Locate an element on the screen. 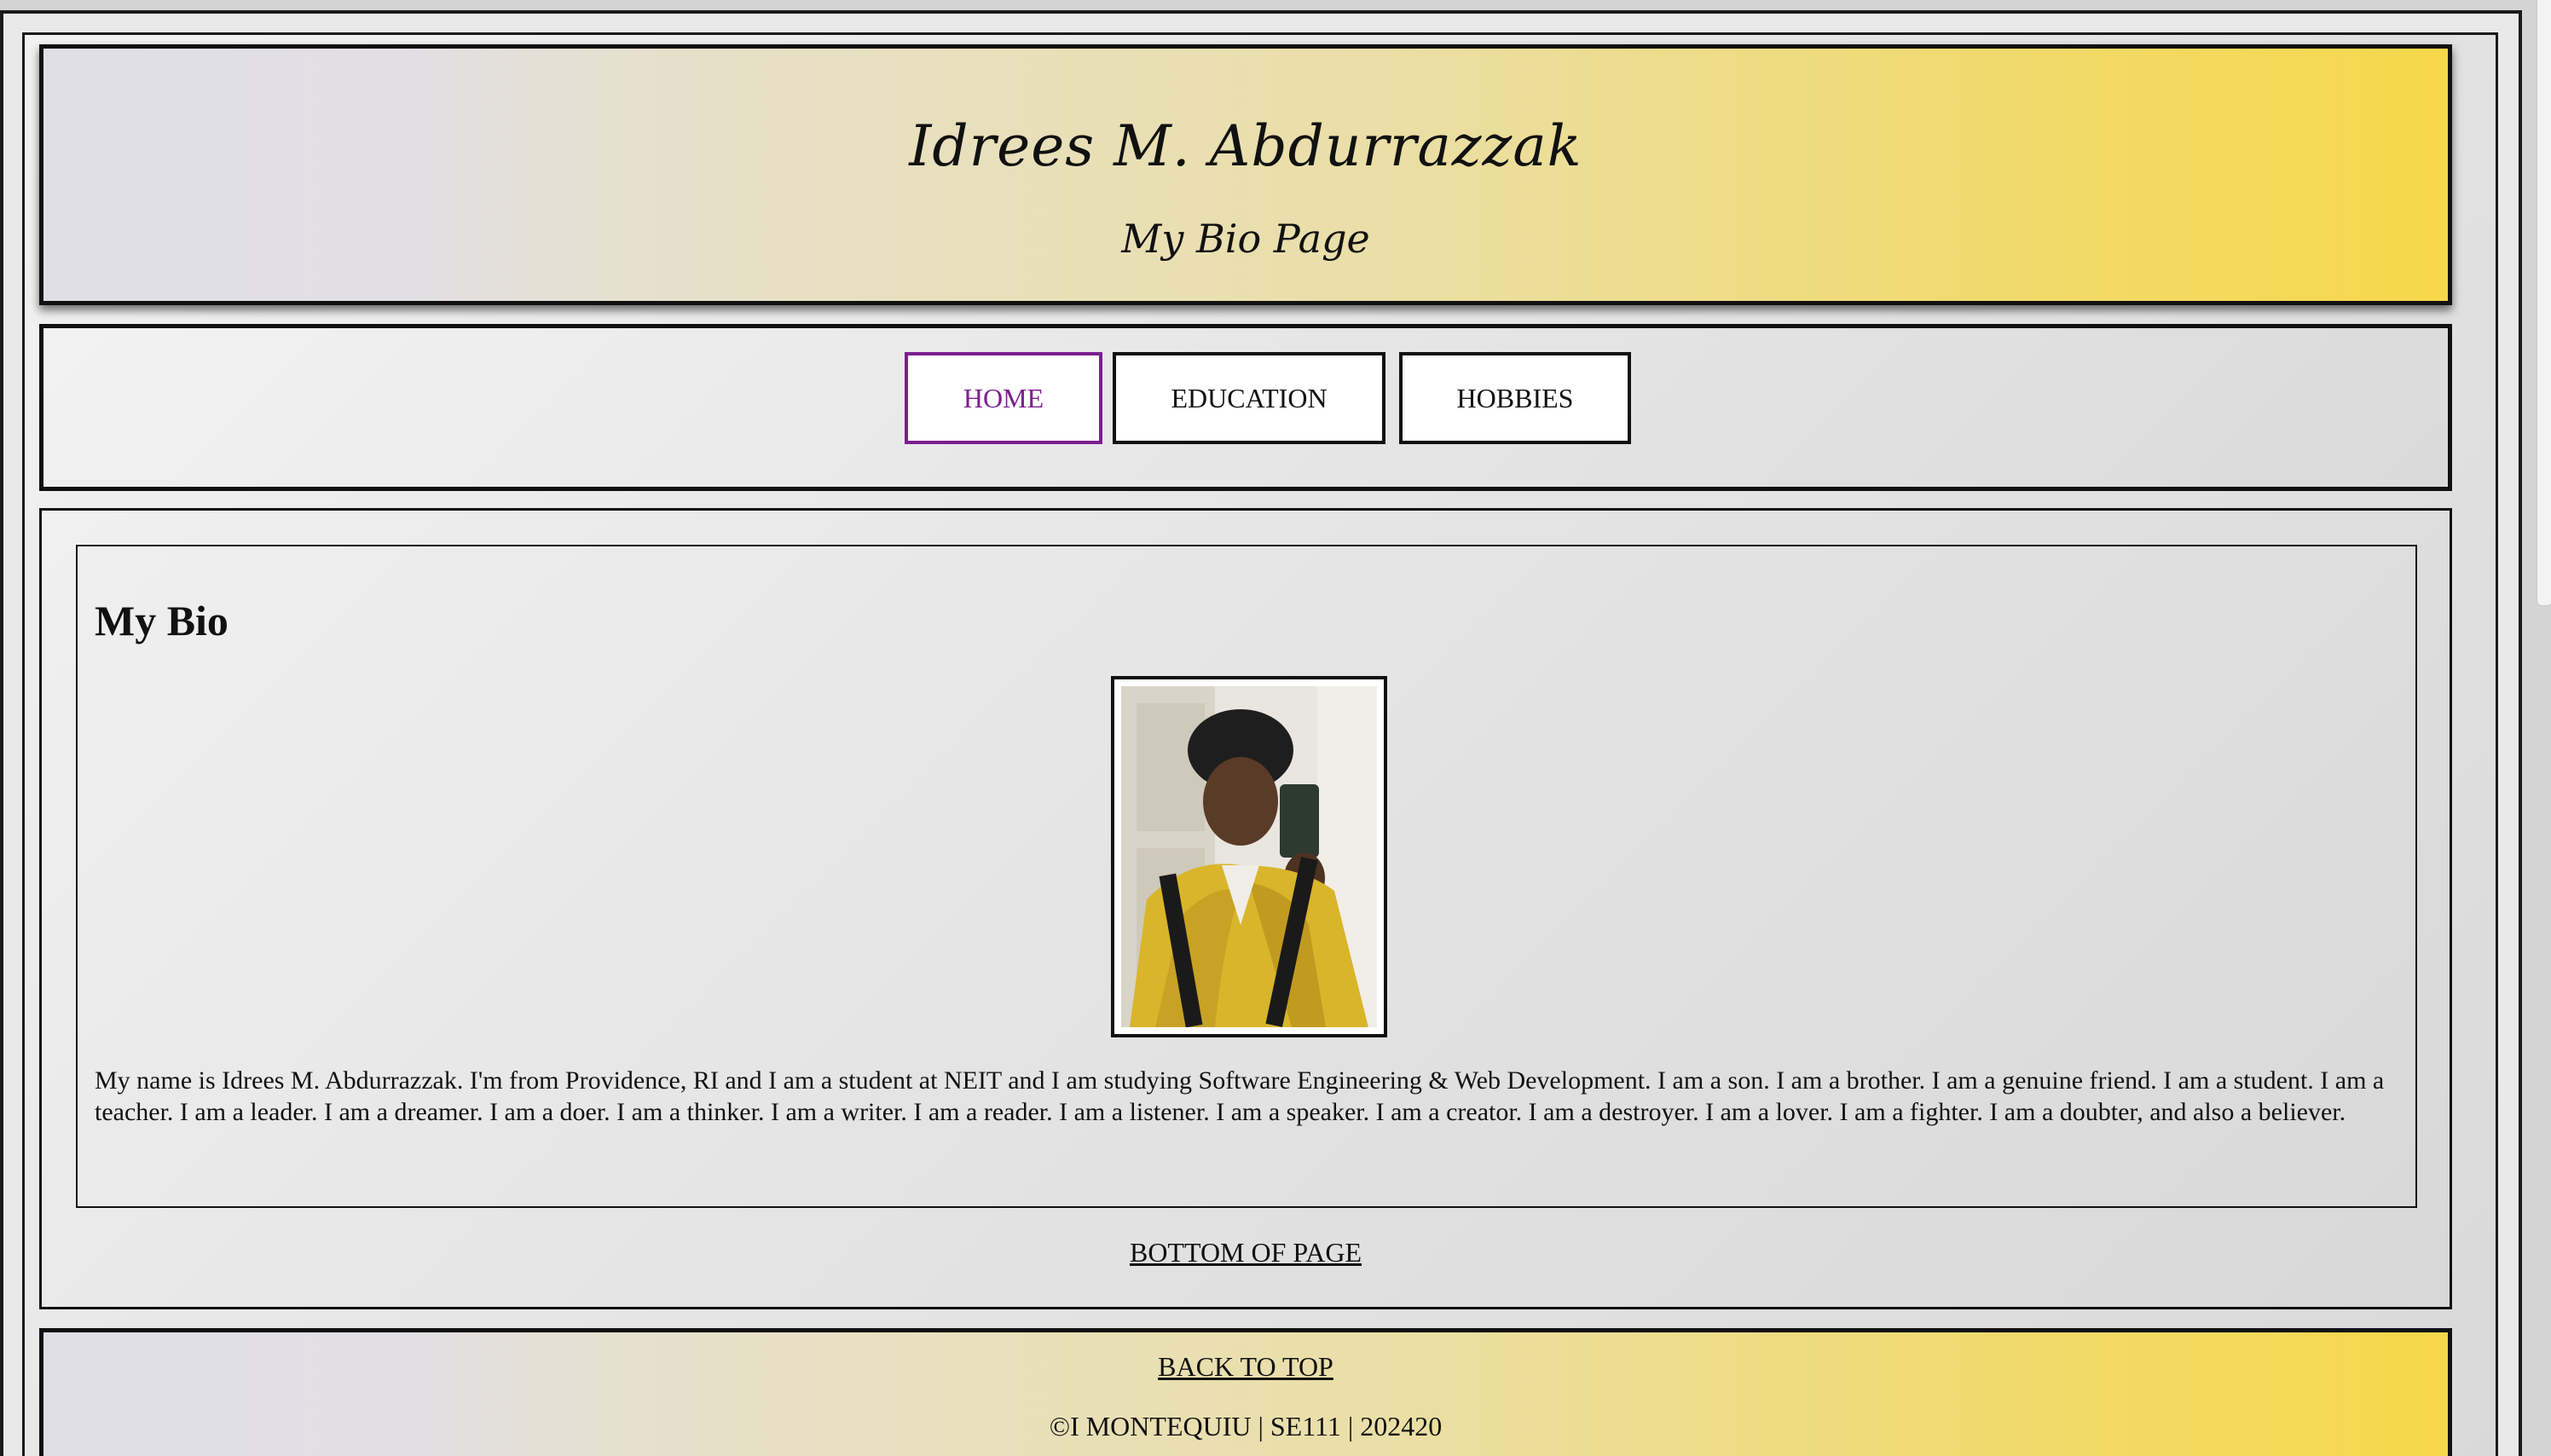 The height and width of the screenshot is (1456, 2551). back-to-top-link: BACK TO TOP is located at coordinates (1245, 1367).